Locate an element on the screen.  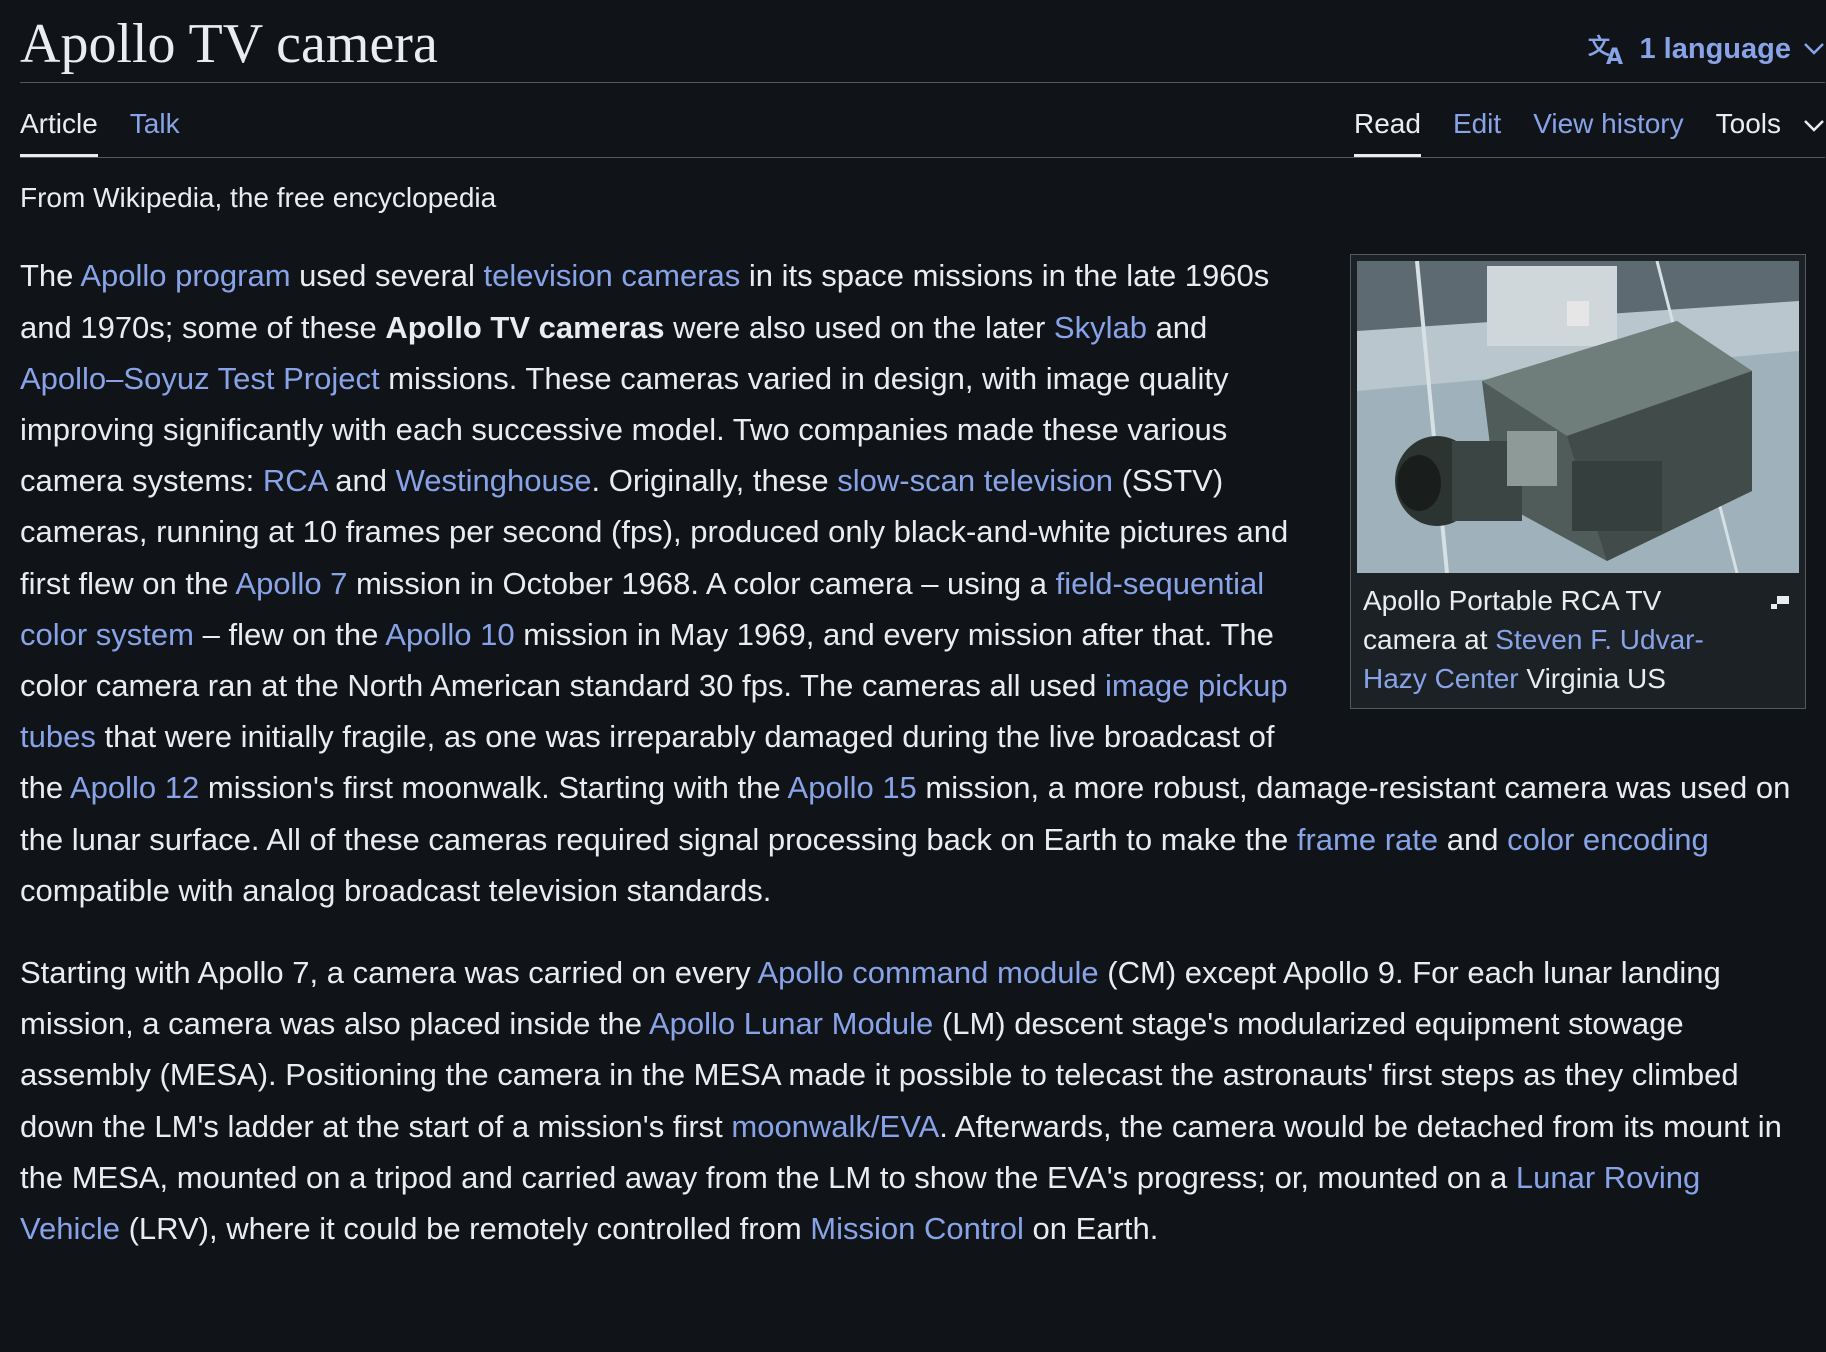
tab-talk: Talk is located at coordinates (155, 133).